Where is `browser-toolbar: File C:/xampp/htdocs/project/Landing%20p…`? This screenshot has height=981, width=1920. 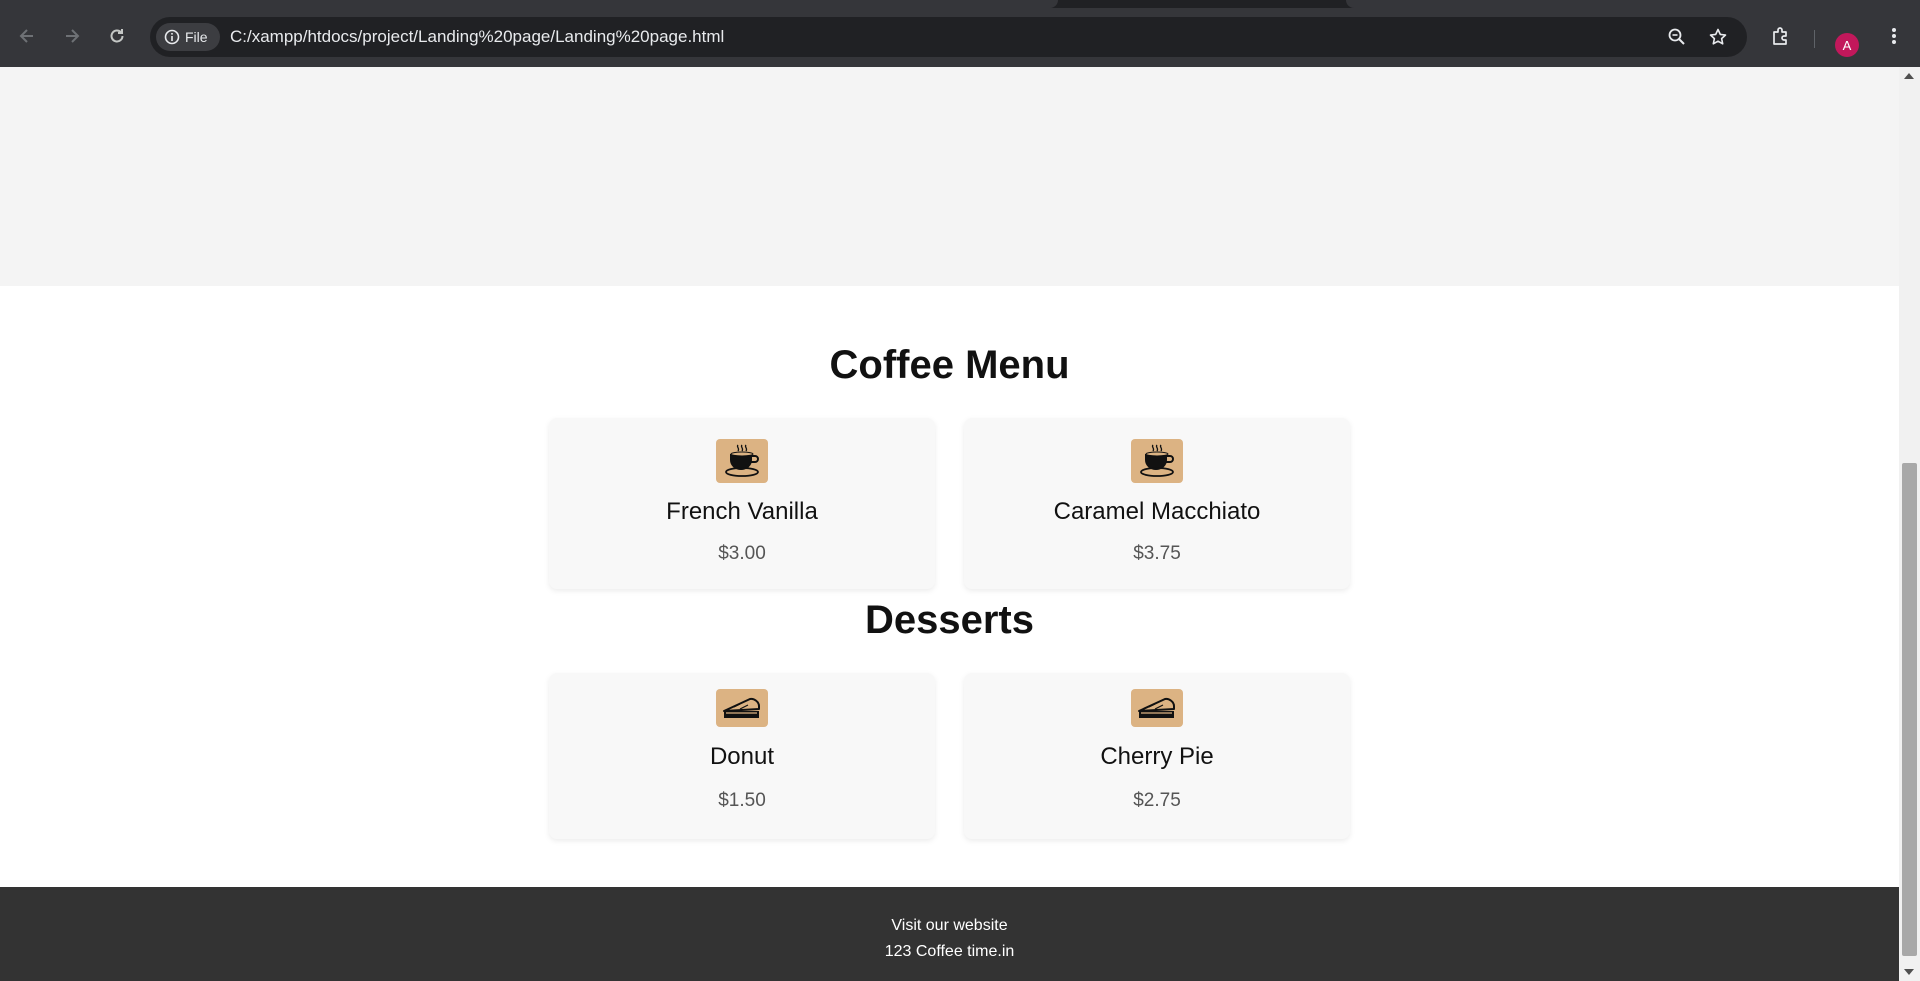
browser-toolbar: File C:/xampp/htdocs/project/Landing%20p… is located at coordinates (960, 37).